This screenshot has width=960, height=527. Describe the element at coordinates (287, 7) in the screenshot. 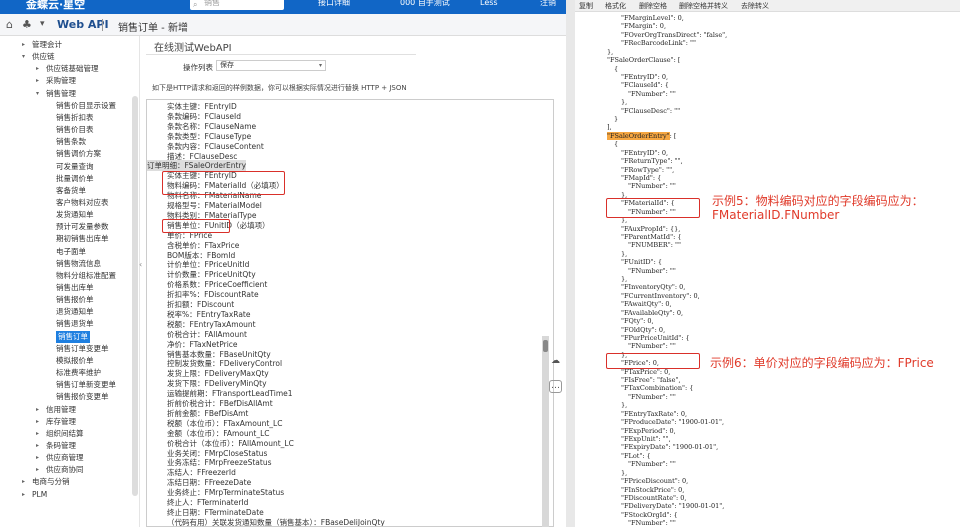

I see `top-bar: 金蝶云·星空 ⌕ 销售 接口详细 000 自手测试 Less 注销` at that location.